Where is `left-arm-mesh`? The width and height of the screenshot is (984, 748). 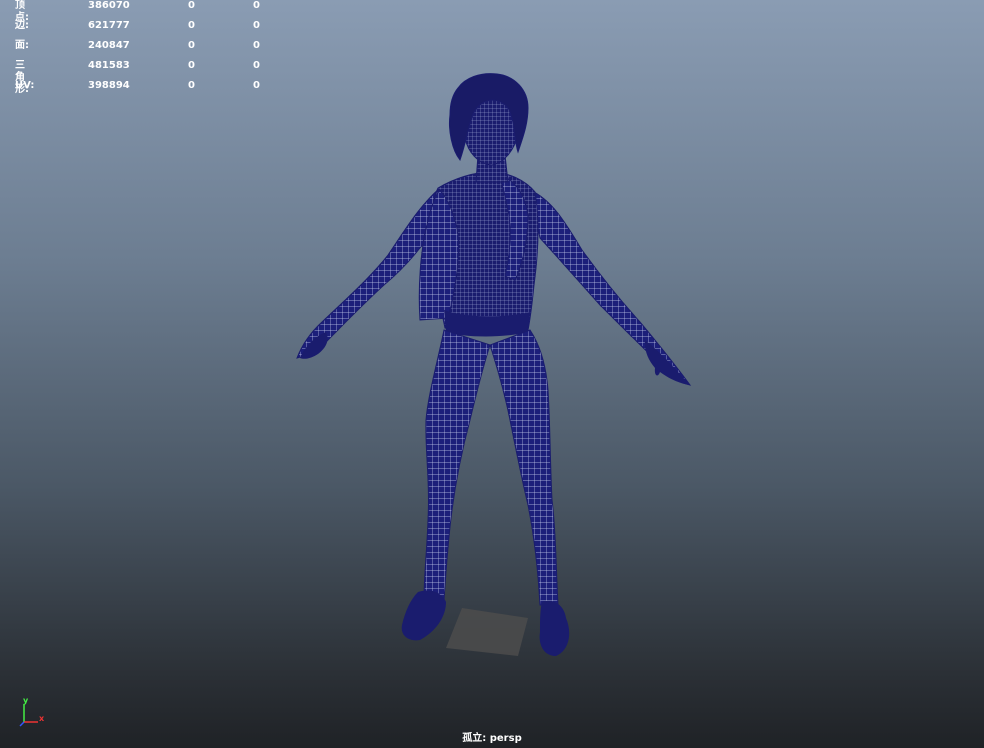
left-arm-mesh is located at coordinates (368, 272).